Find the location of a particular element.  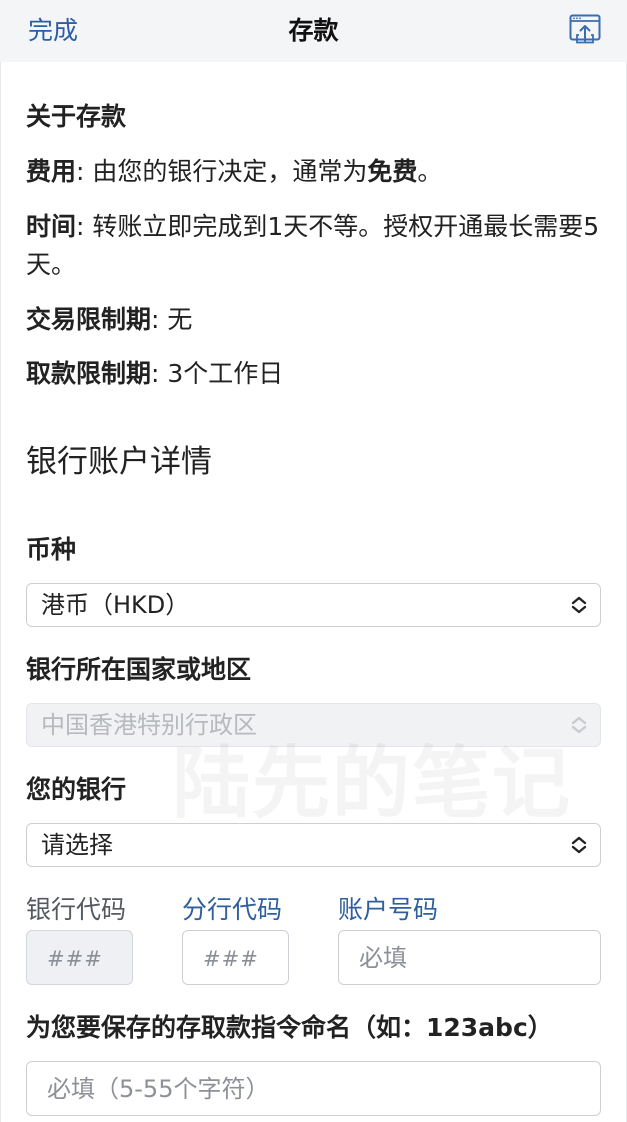

currency-label: 币种 is located at coordinates (51, 549).